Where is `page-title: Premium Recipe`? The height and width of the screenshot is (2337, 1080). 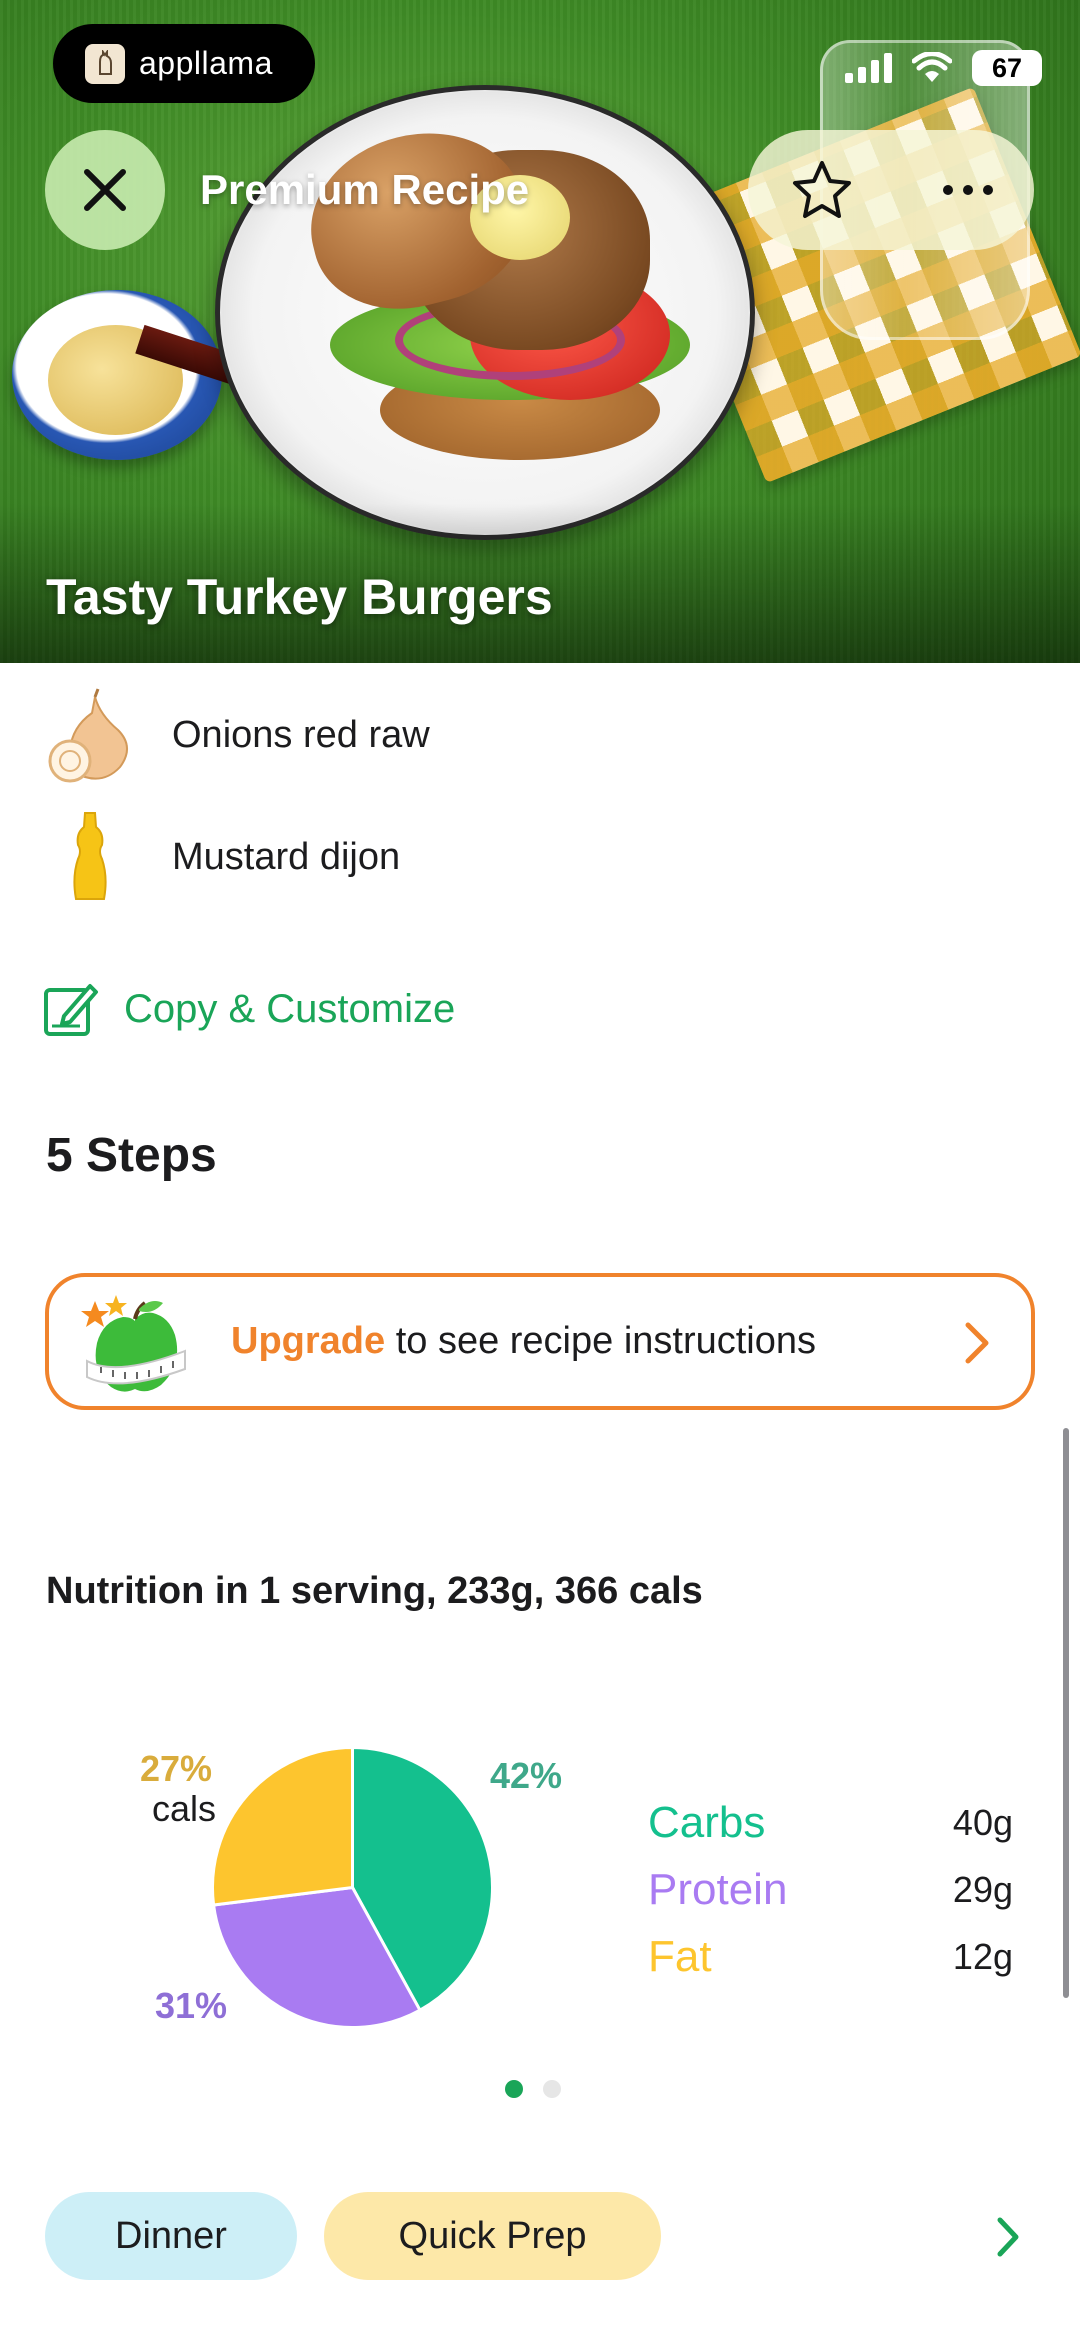 page-title: Premium Recipe is located at coordinates (365, 189).